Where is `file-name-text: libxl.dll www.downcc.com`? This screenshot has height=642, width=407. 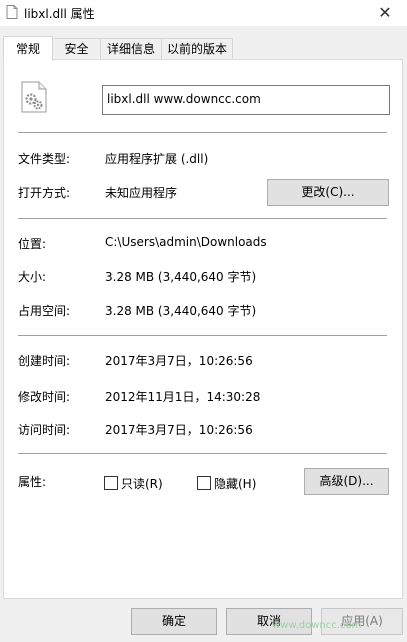 file-name-text: libxl.dll www.downcc.com is located at coordinates (184, 99).